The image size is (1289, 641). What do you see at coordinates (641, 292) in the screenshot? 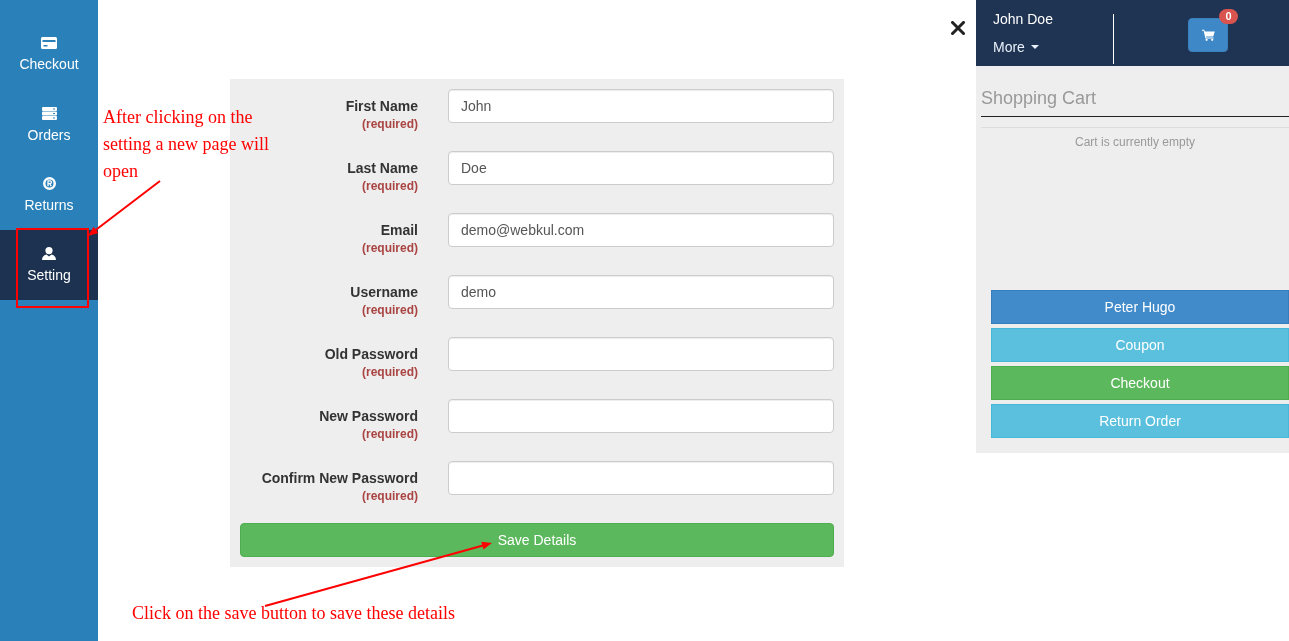
I see `input-field: demo` at bounding box center [641, 292].